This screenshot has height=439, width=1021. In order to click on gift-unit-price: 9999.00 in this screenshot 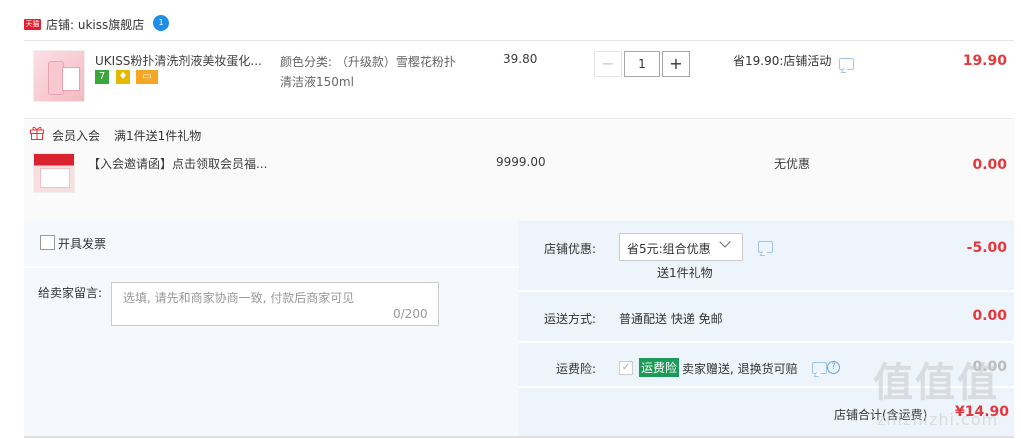, I will do `click(521, 162)`.